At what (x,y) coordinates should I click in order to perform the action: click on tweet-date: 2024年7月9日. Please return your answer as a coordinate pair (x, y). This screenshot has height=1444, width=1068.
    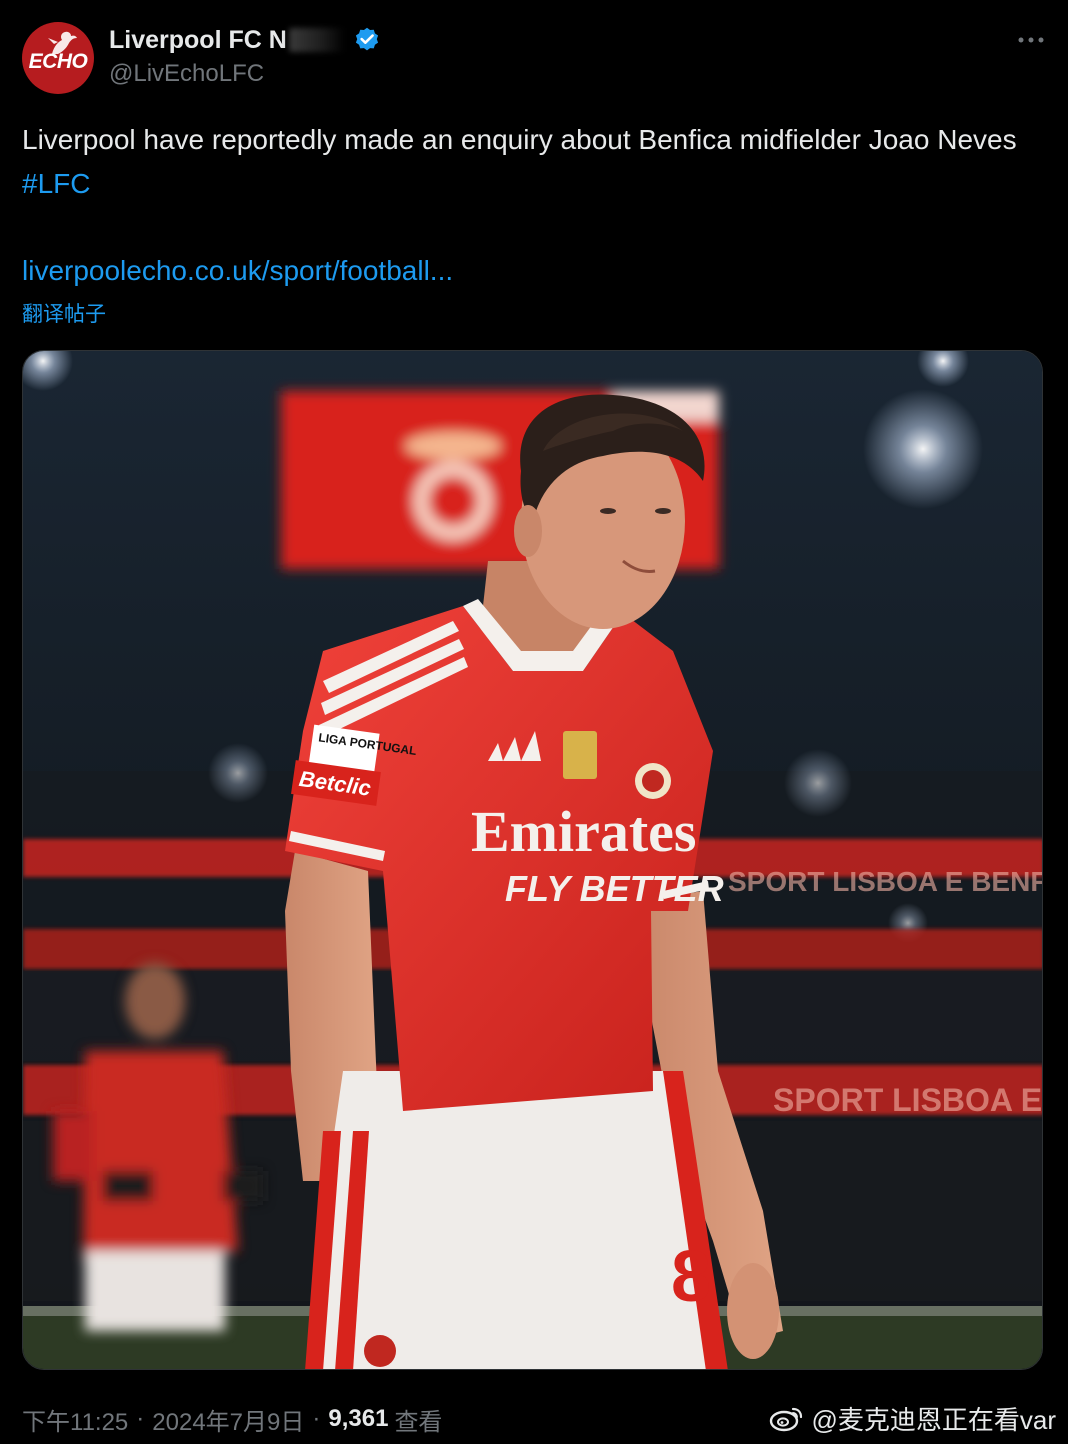
    Looking at the image, I should click on (228, 1419).